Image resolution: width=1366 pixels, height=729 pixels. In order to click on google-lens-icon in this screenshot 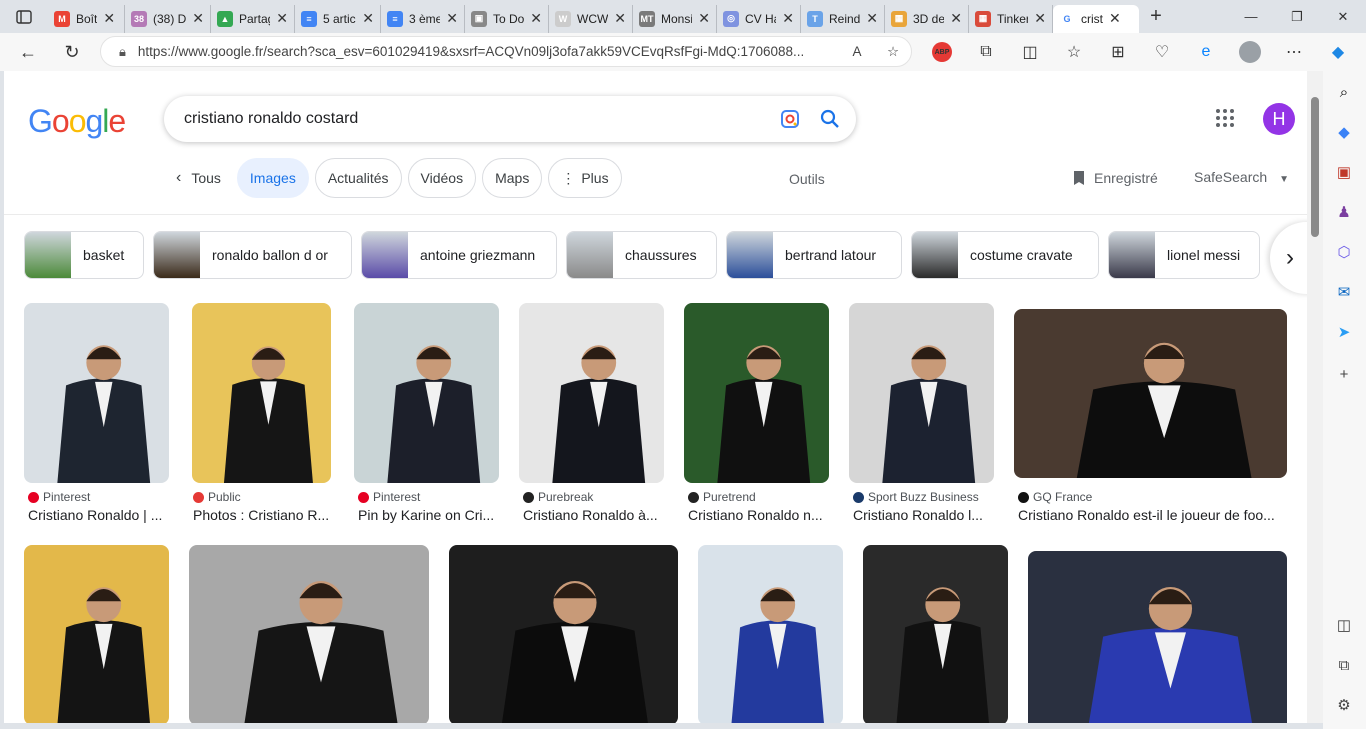, I will do `click(790, 119)`.